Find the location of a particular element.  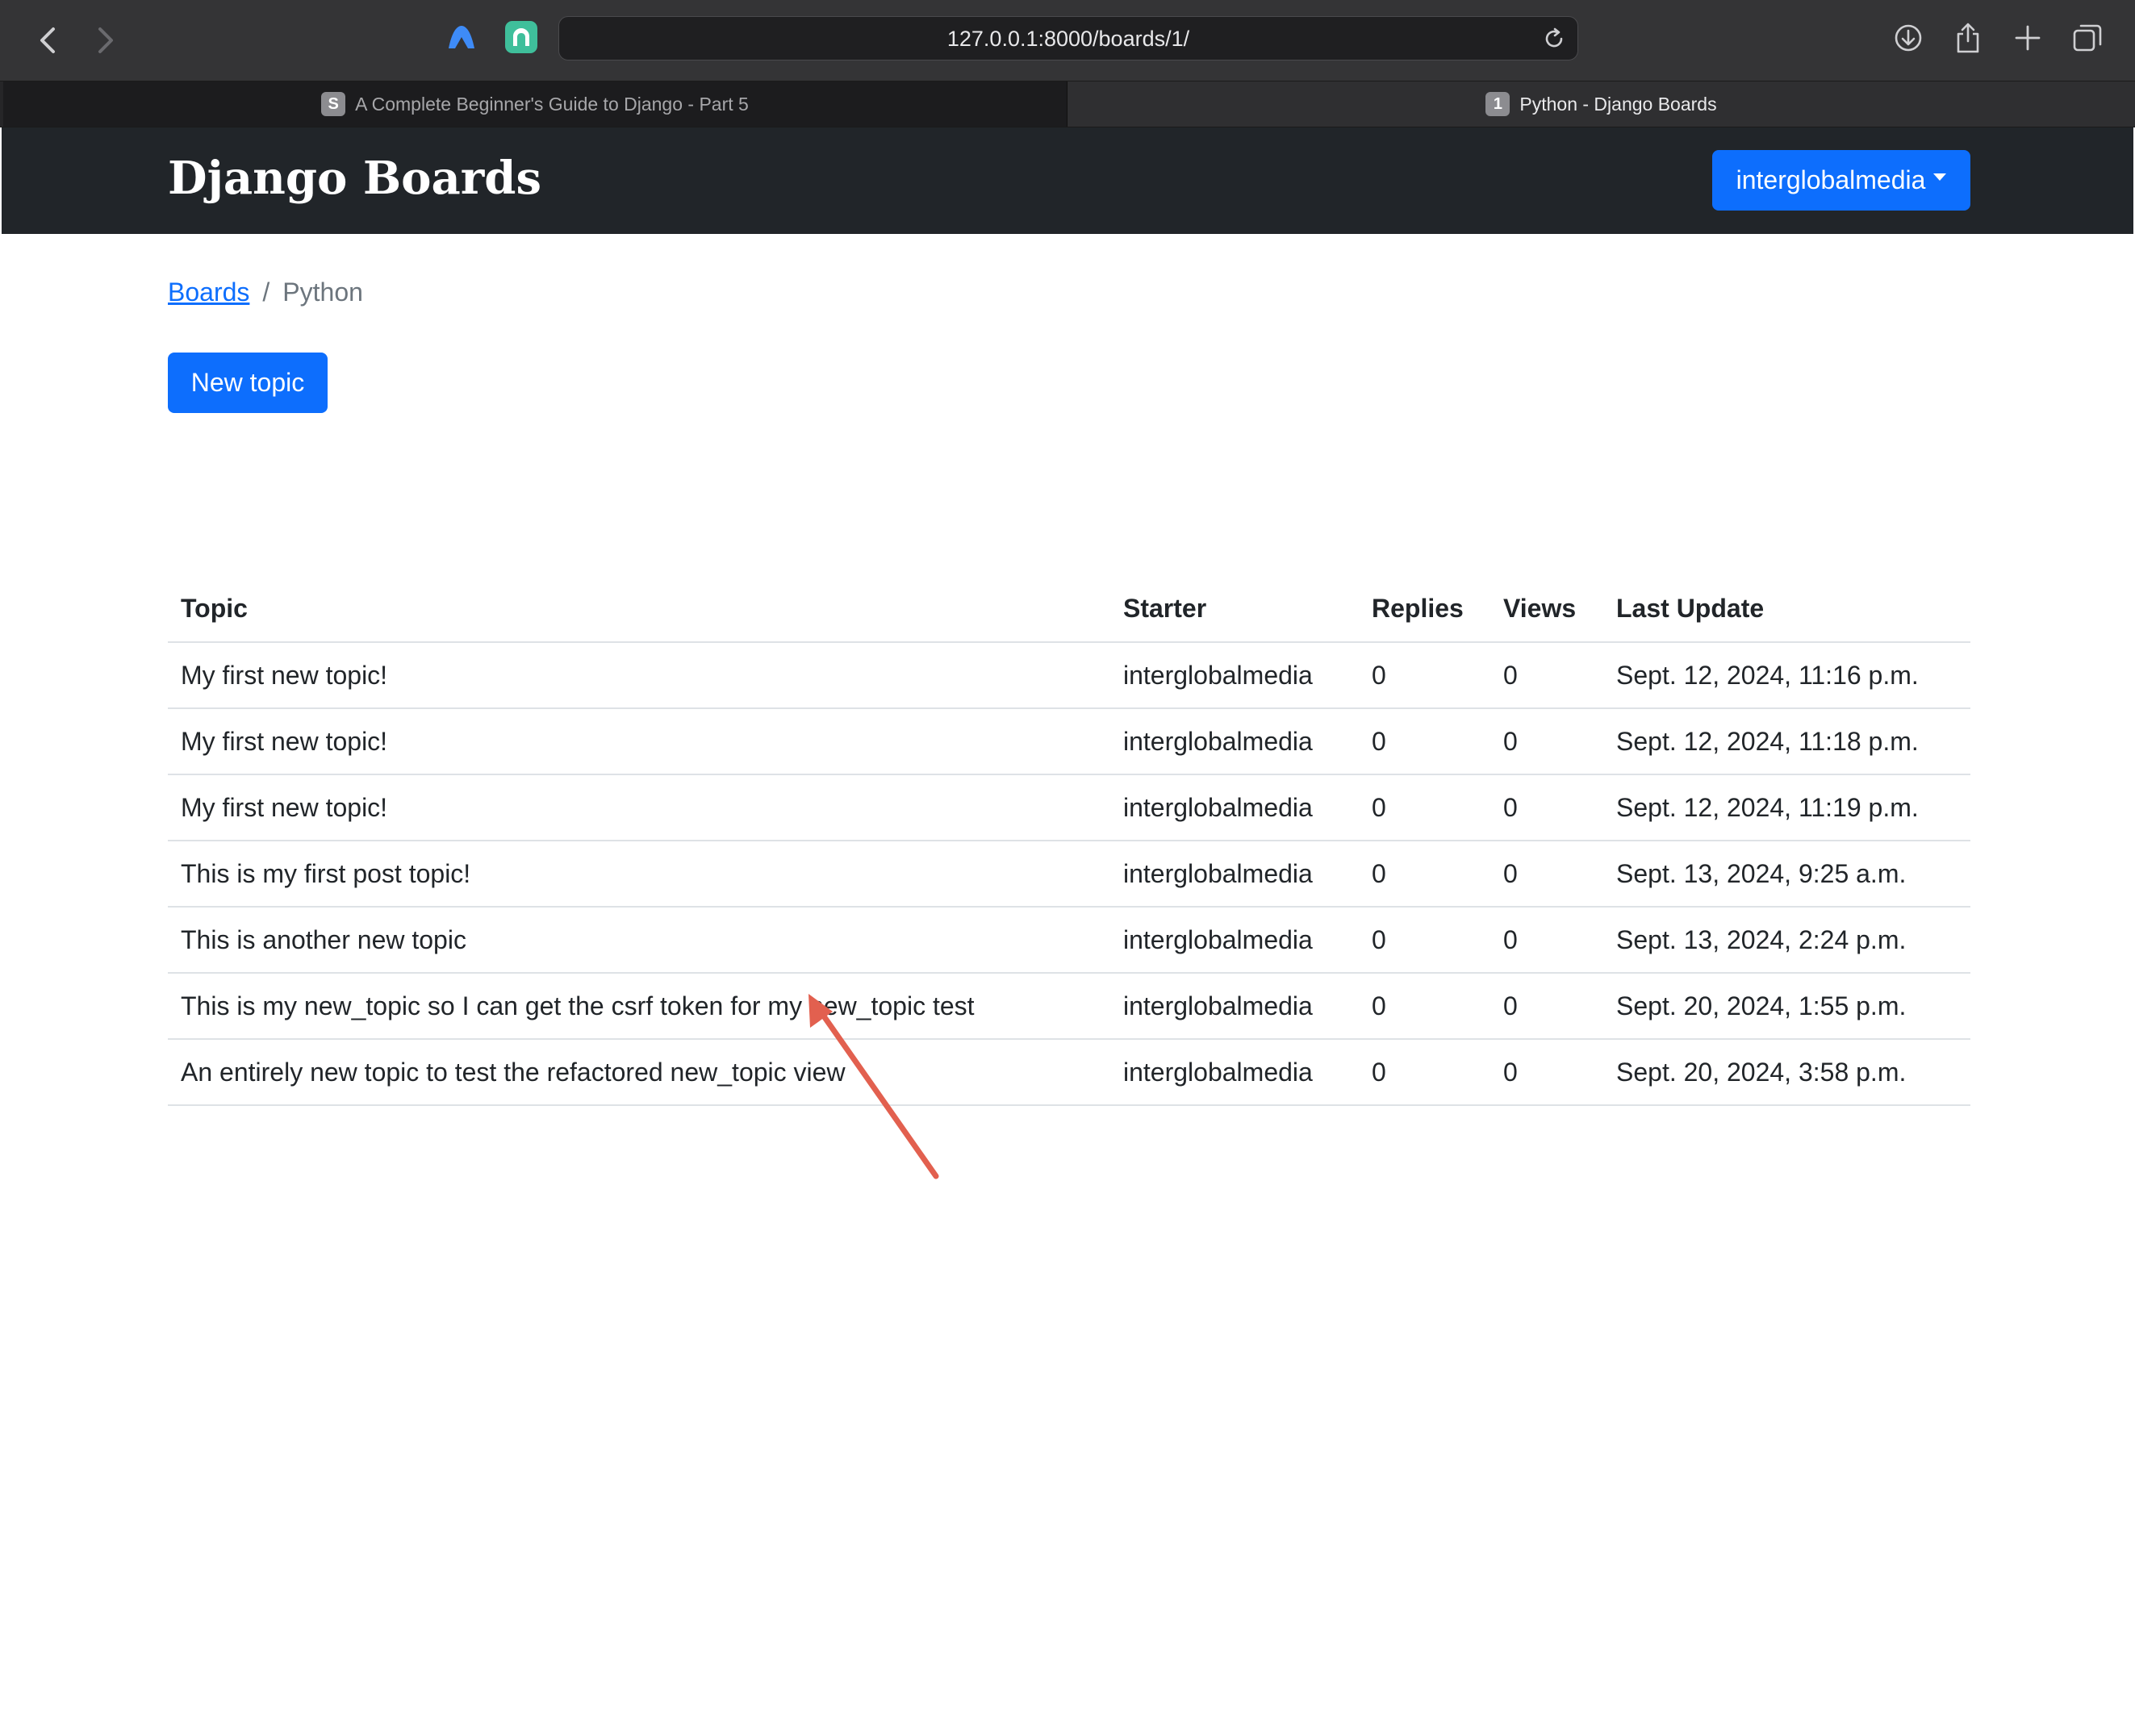

tab-label: Python - Django Boards is located at coordinates (1618, 104).